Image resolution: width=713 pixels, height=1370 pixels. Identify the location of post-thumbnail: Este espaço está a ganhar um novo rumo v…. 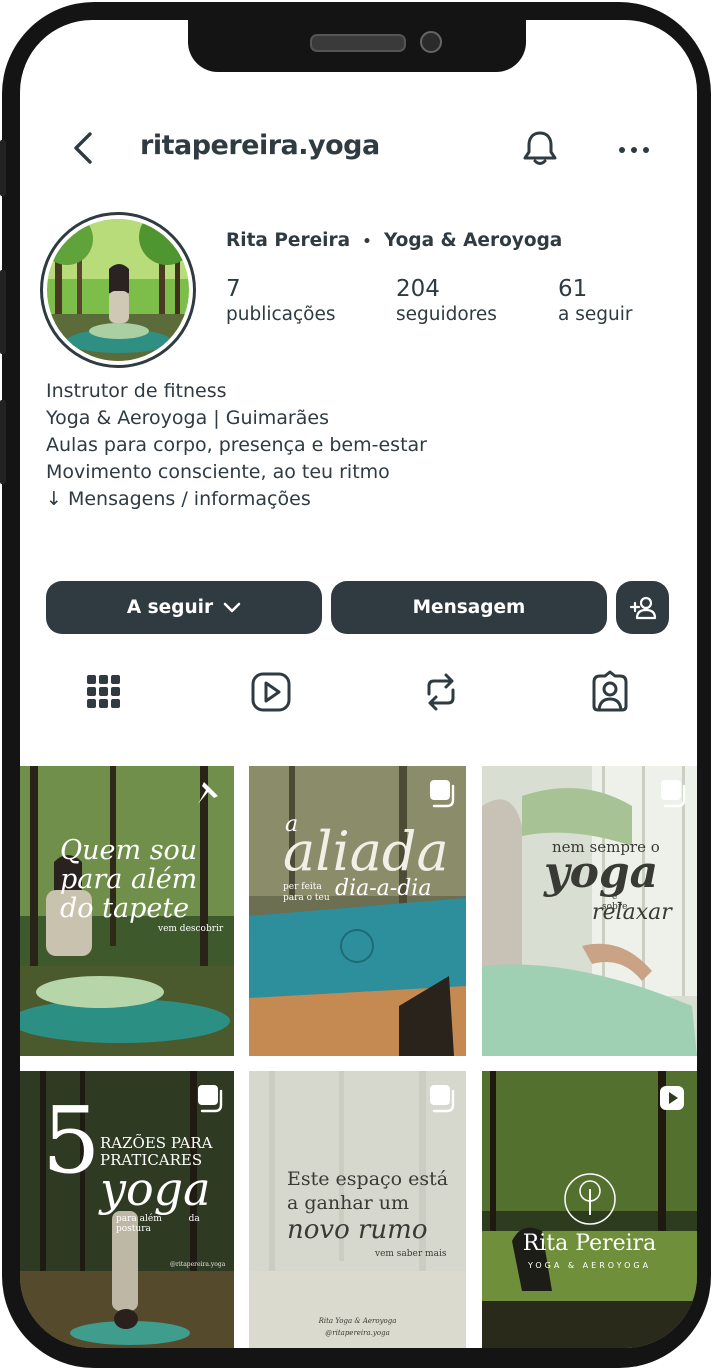
(357, 1209).